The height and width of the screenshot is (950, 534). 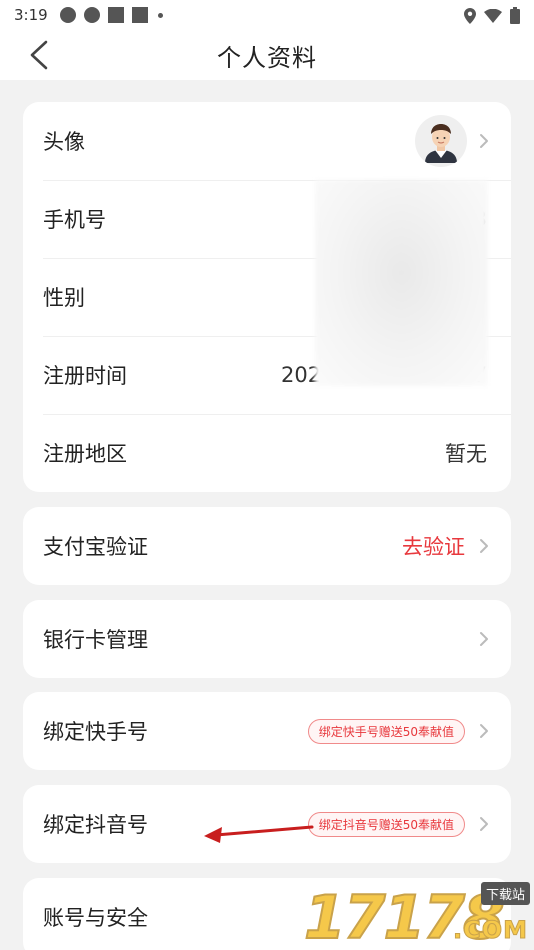 What do you see at coordinates (401, 283) in the screenshot?
I see `privacy-blur` at bounding box center [401, 283].